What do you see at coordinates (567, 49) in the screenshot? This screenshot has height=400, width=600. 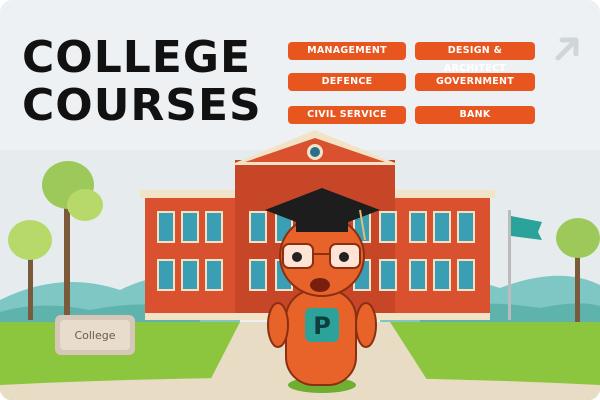 I see `arrow-up-right-icon` at bounding box center [567, 49].